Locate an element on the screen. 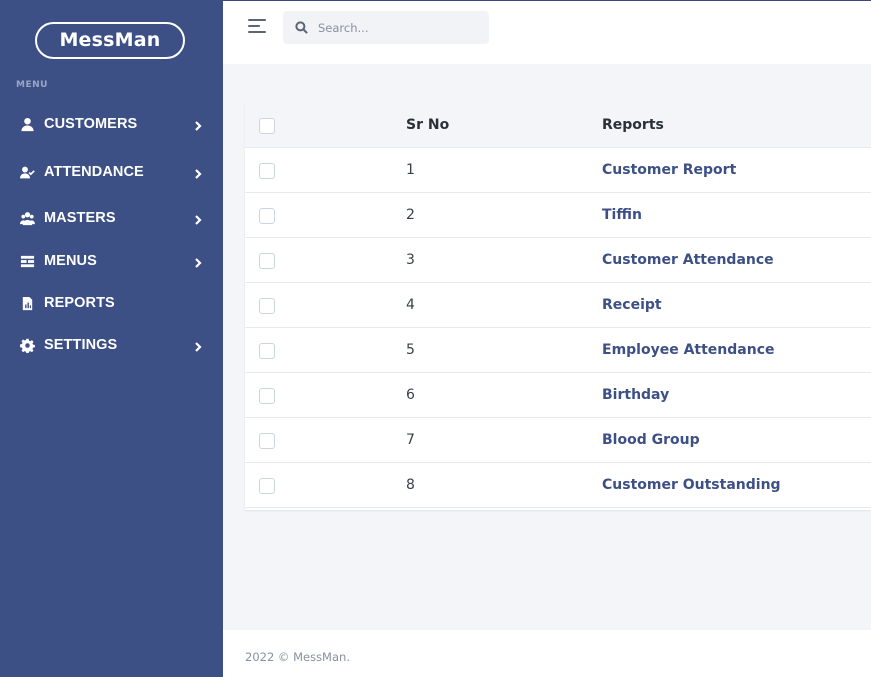 The height and width of the screenshot is (677, 871). sidebar-item-label: MENUS is located at coordinates (70, 261).